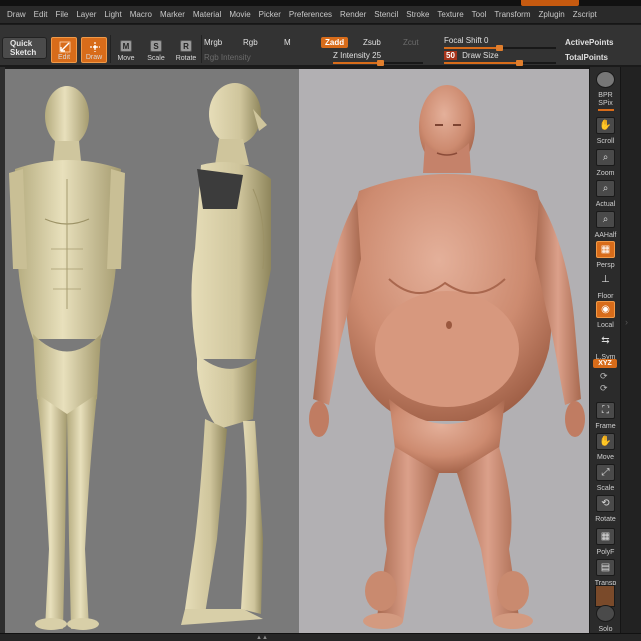 The image size is (641, 641). I want to click on floor-button: ⊥ Floor, so click(605, 285).